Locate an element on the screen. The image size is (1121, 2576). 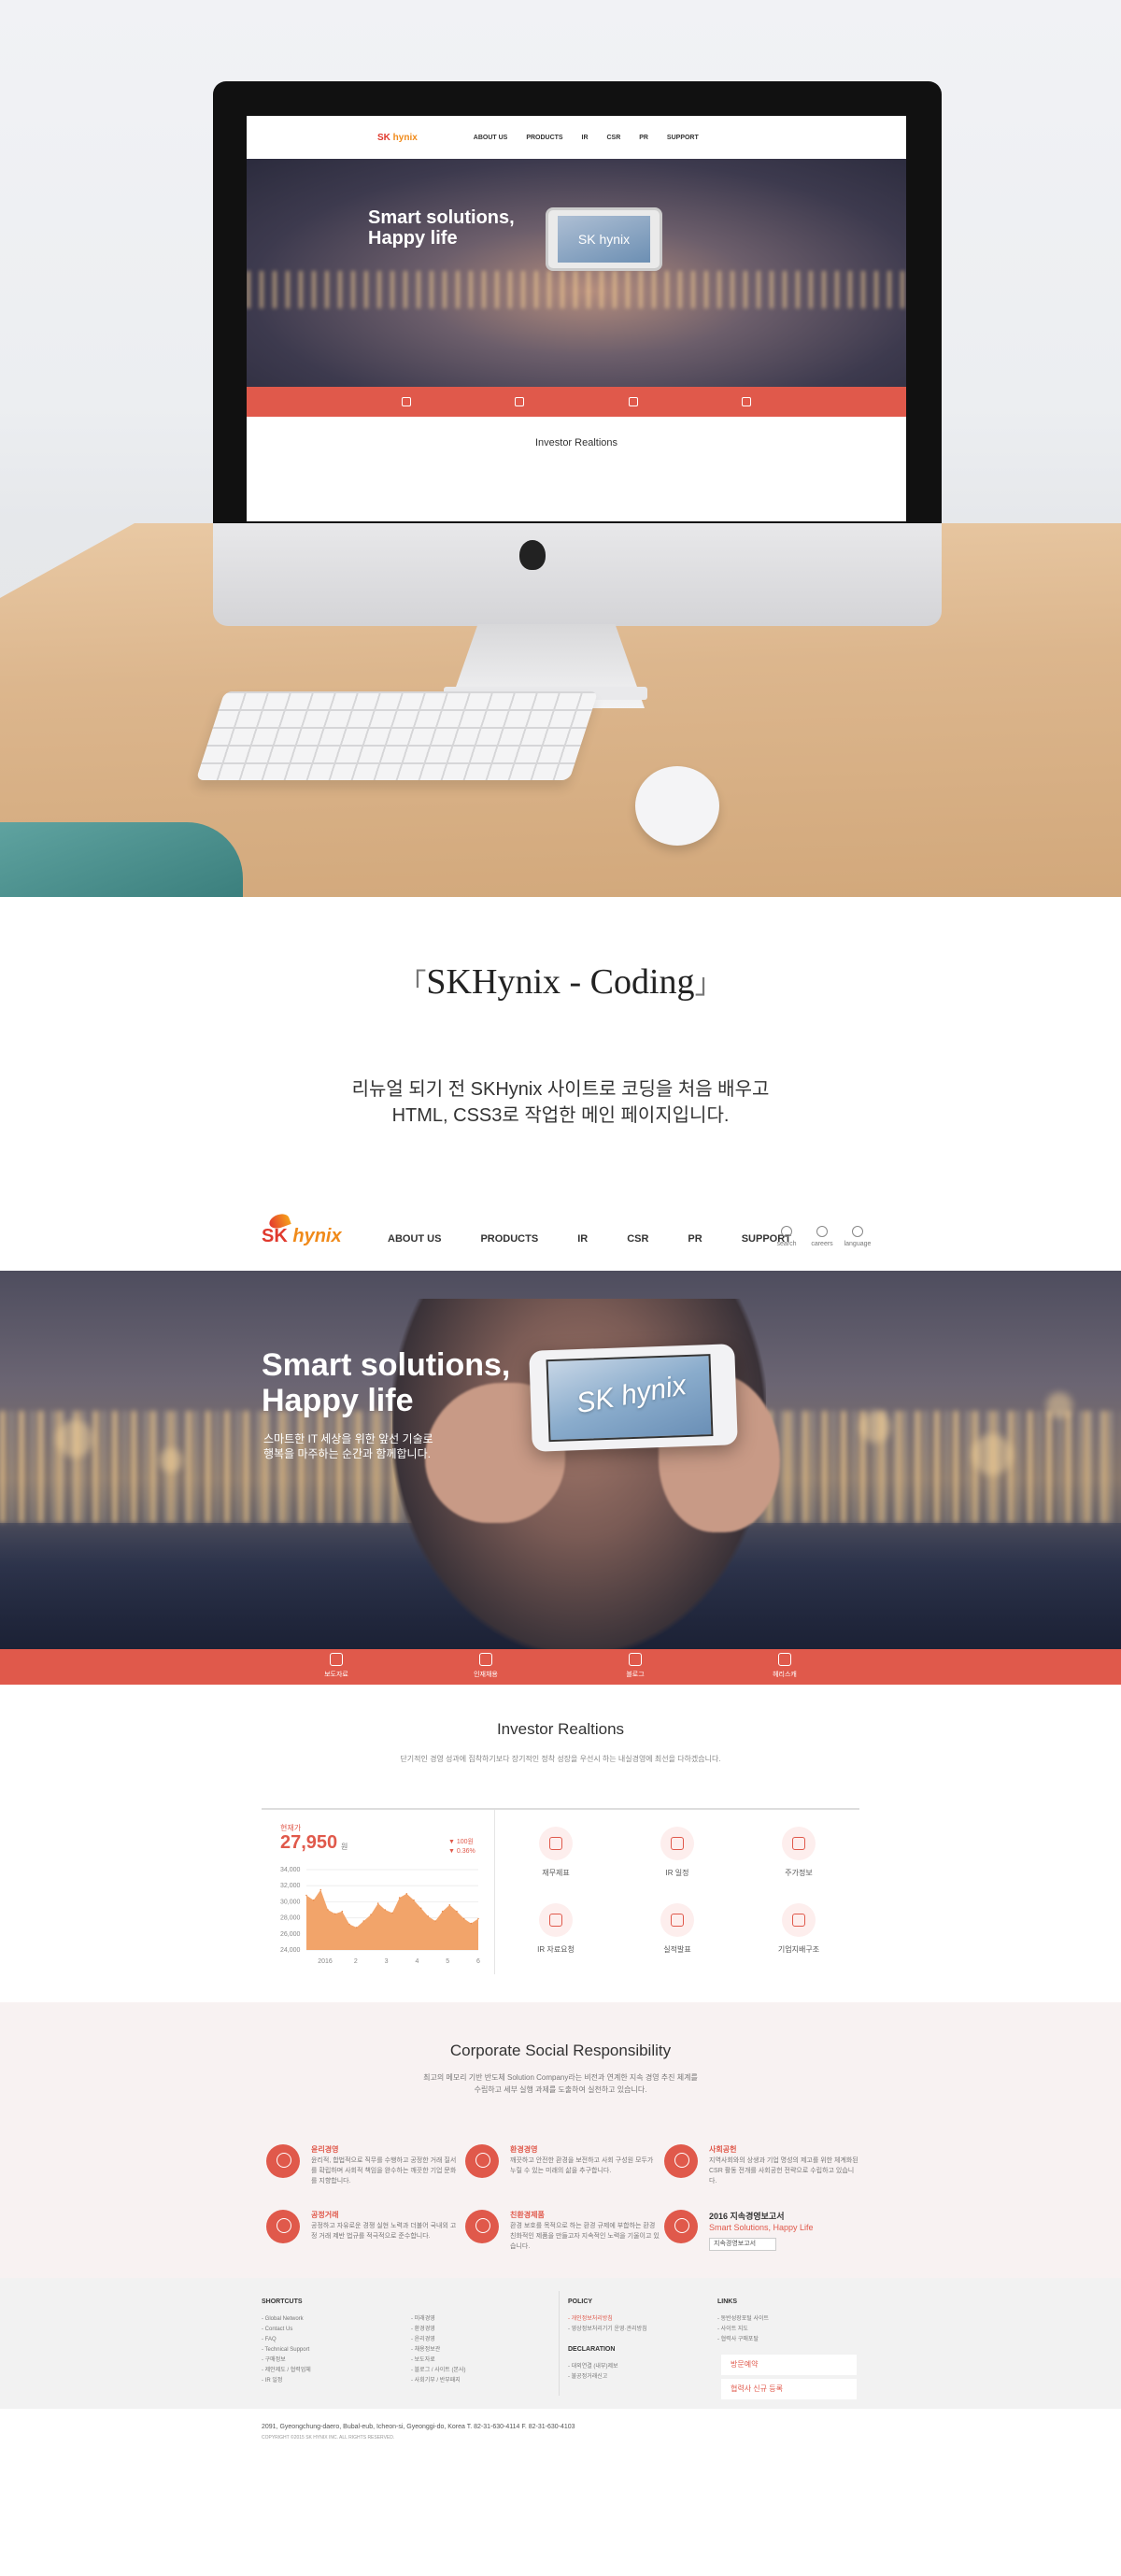
stock-change-amount: ▼ 100원 is located at coordinates (461, 1842).